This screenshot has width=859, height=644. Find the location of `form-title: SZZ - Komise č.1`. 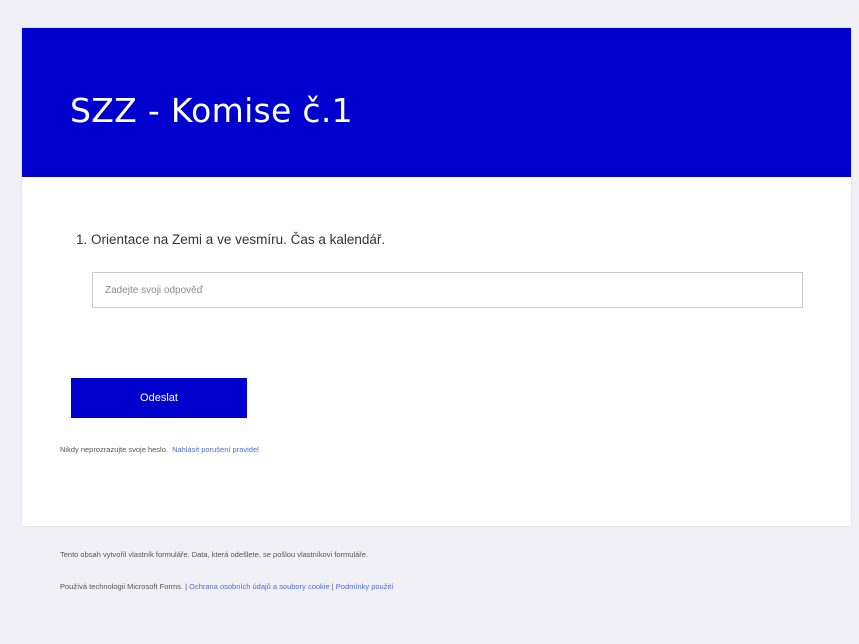

form-title: SZZ - Komise č.1 is located at coordinates (211, 110).